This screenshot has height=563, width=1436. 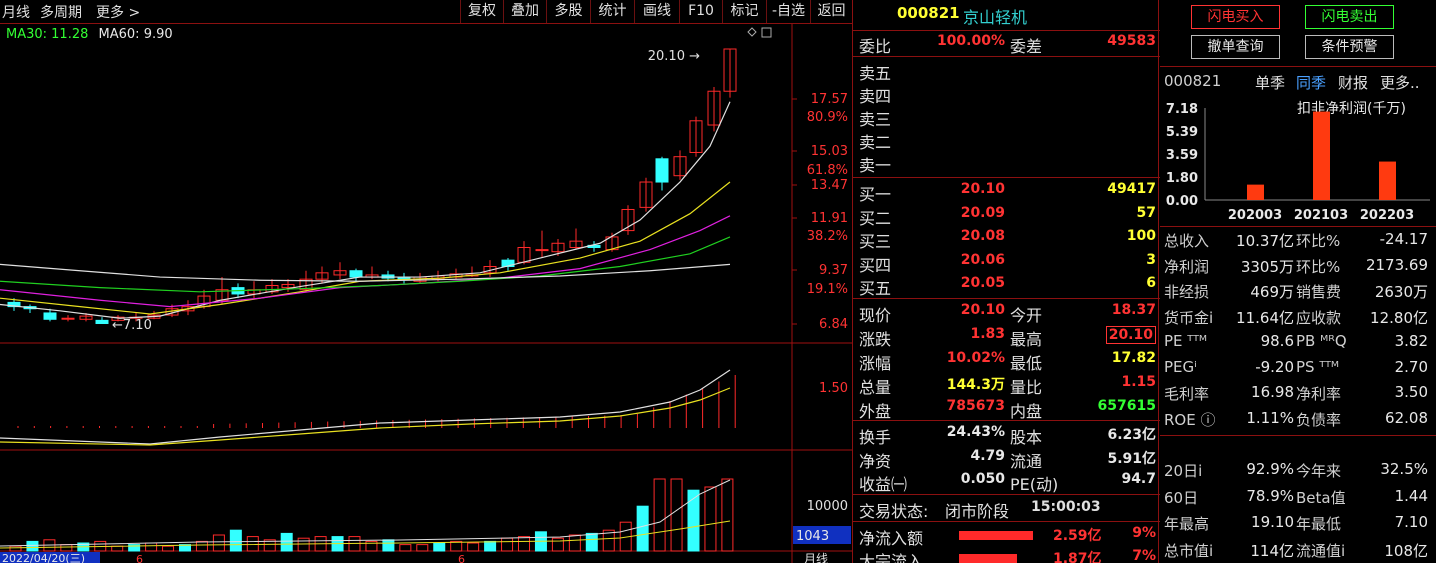 I want to click on ma10-line, so click(x=365, y=248).